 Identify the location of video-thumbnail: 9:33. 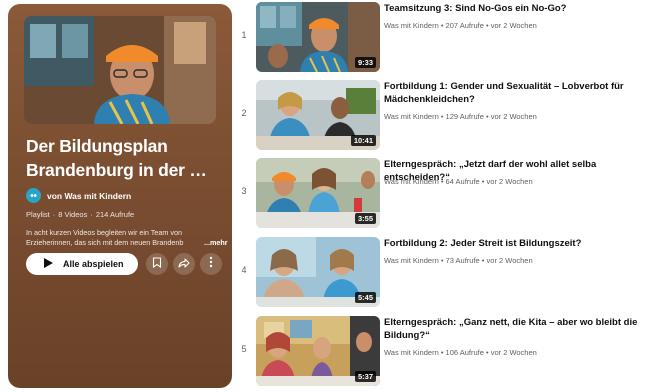
(318, 37).